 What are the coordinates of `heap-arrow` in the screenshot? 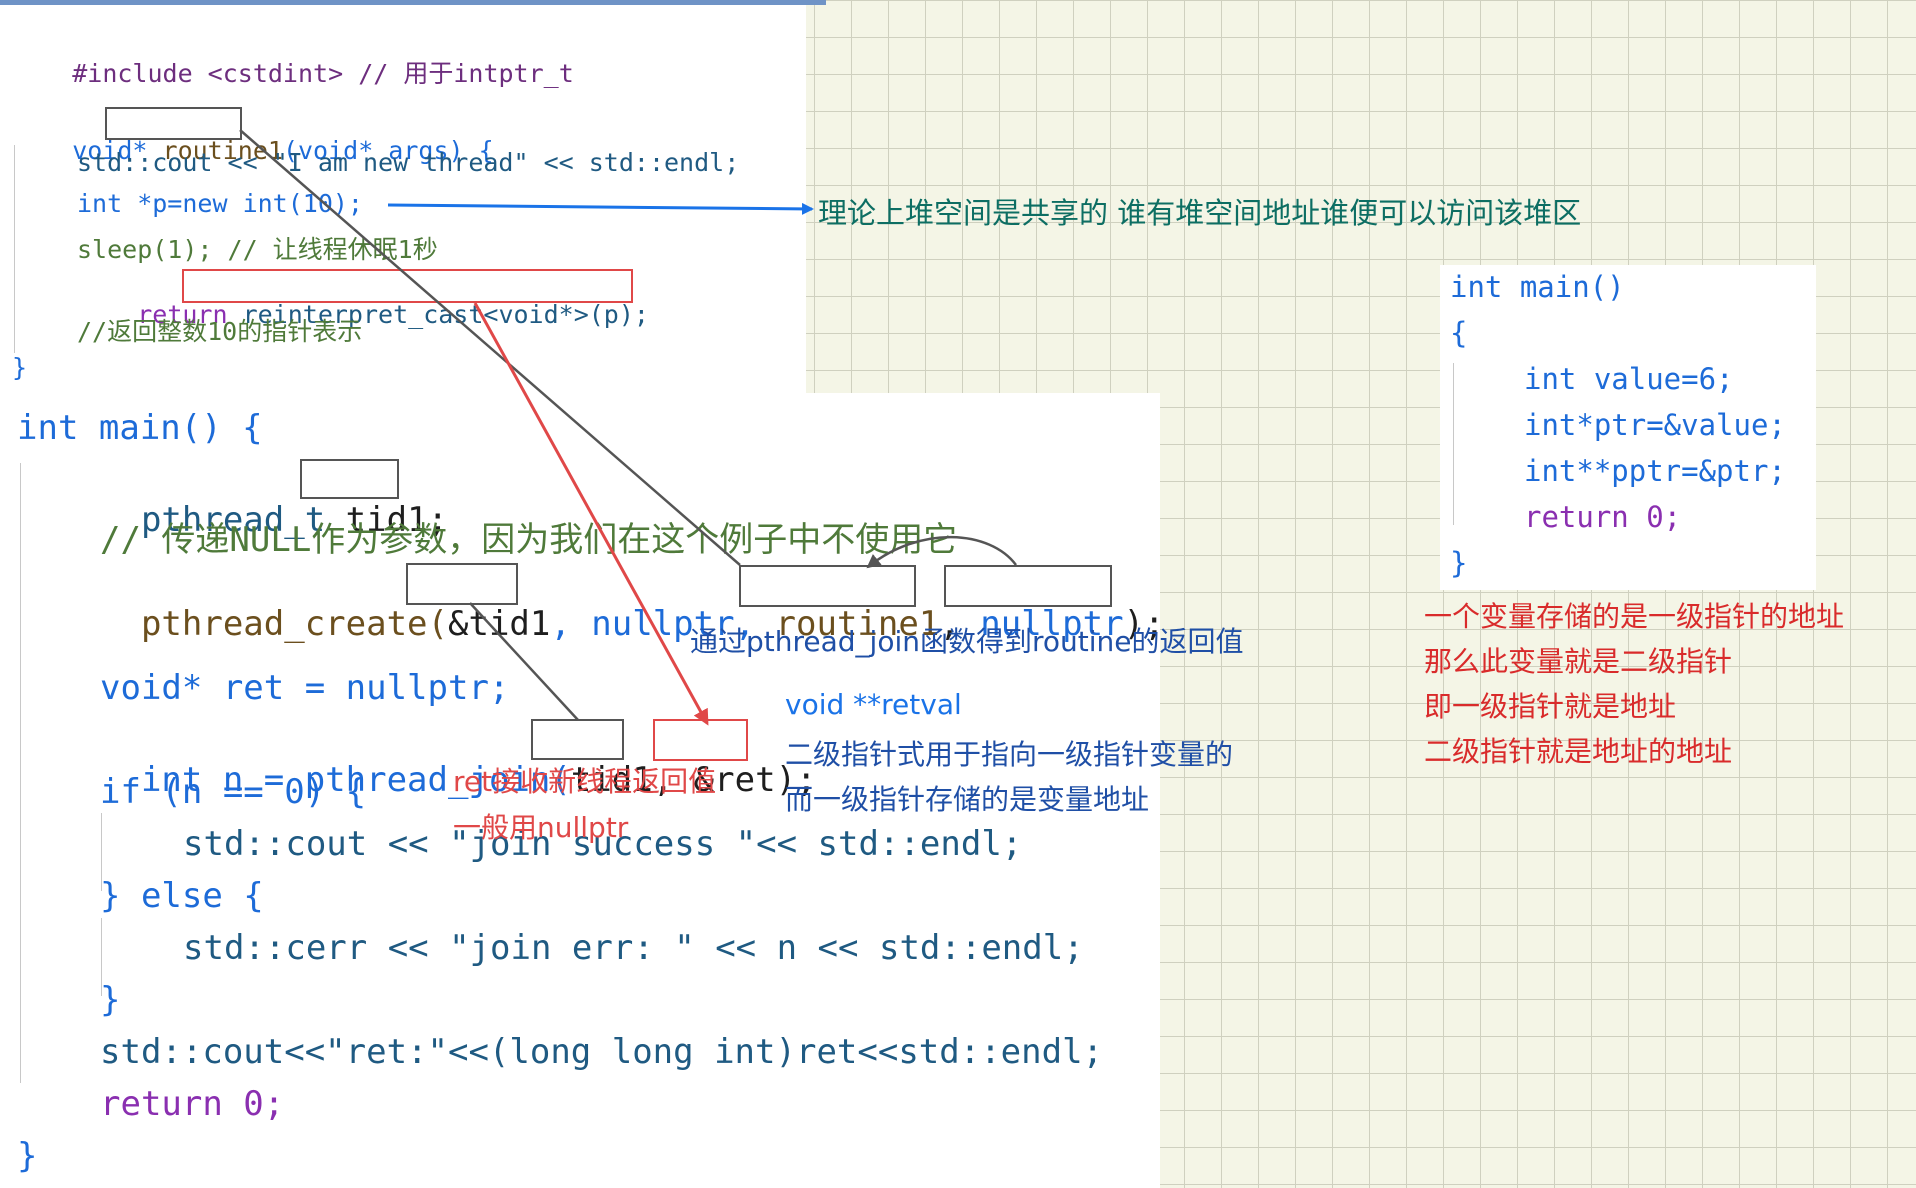 It's located at (600, 208).